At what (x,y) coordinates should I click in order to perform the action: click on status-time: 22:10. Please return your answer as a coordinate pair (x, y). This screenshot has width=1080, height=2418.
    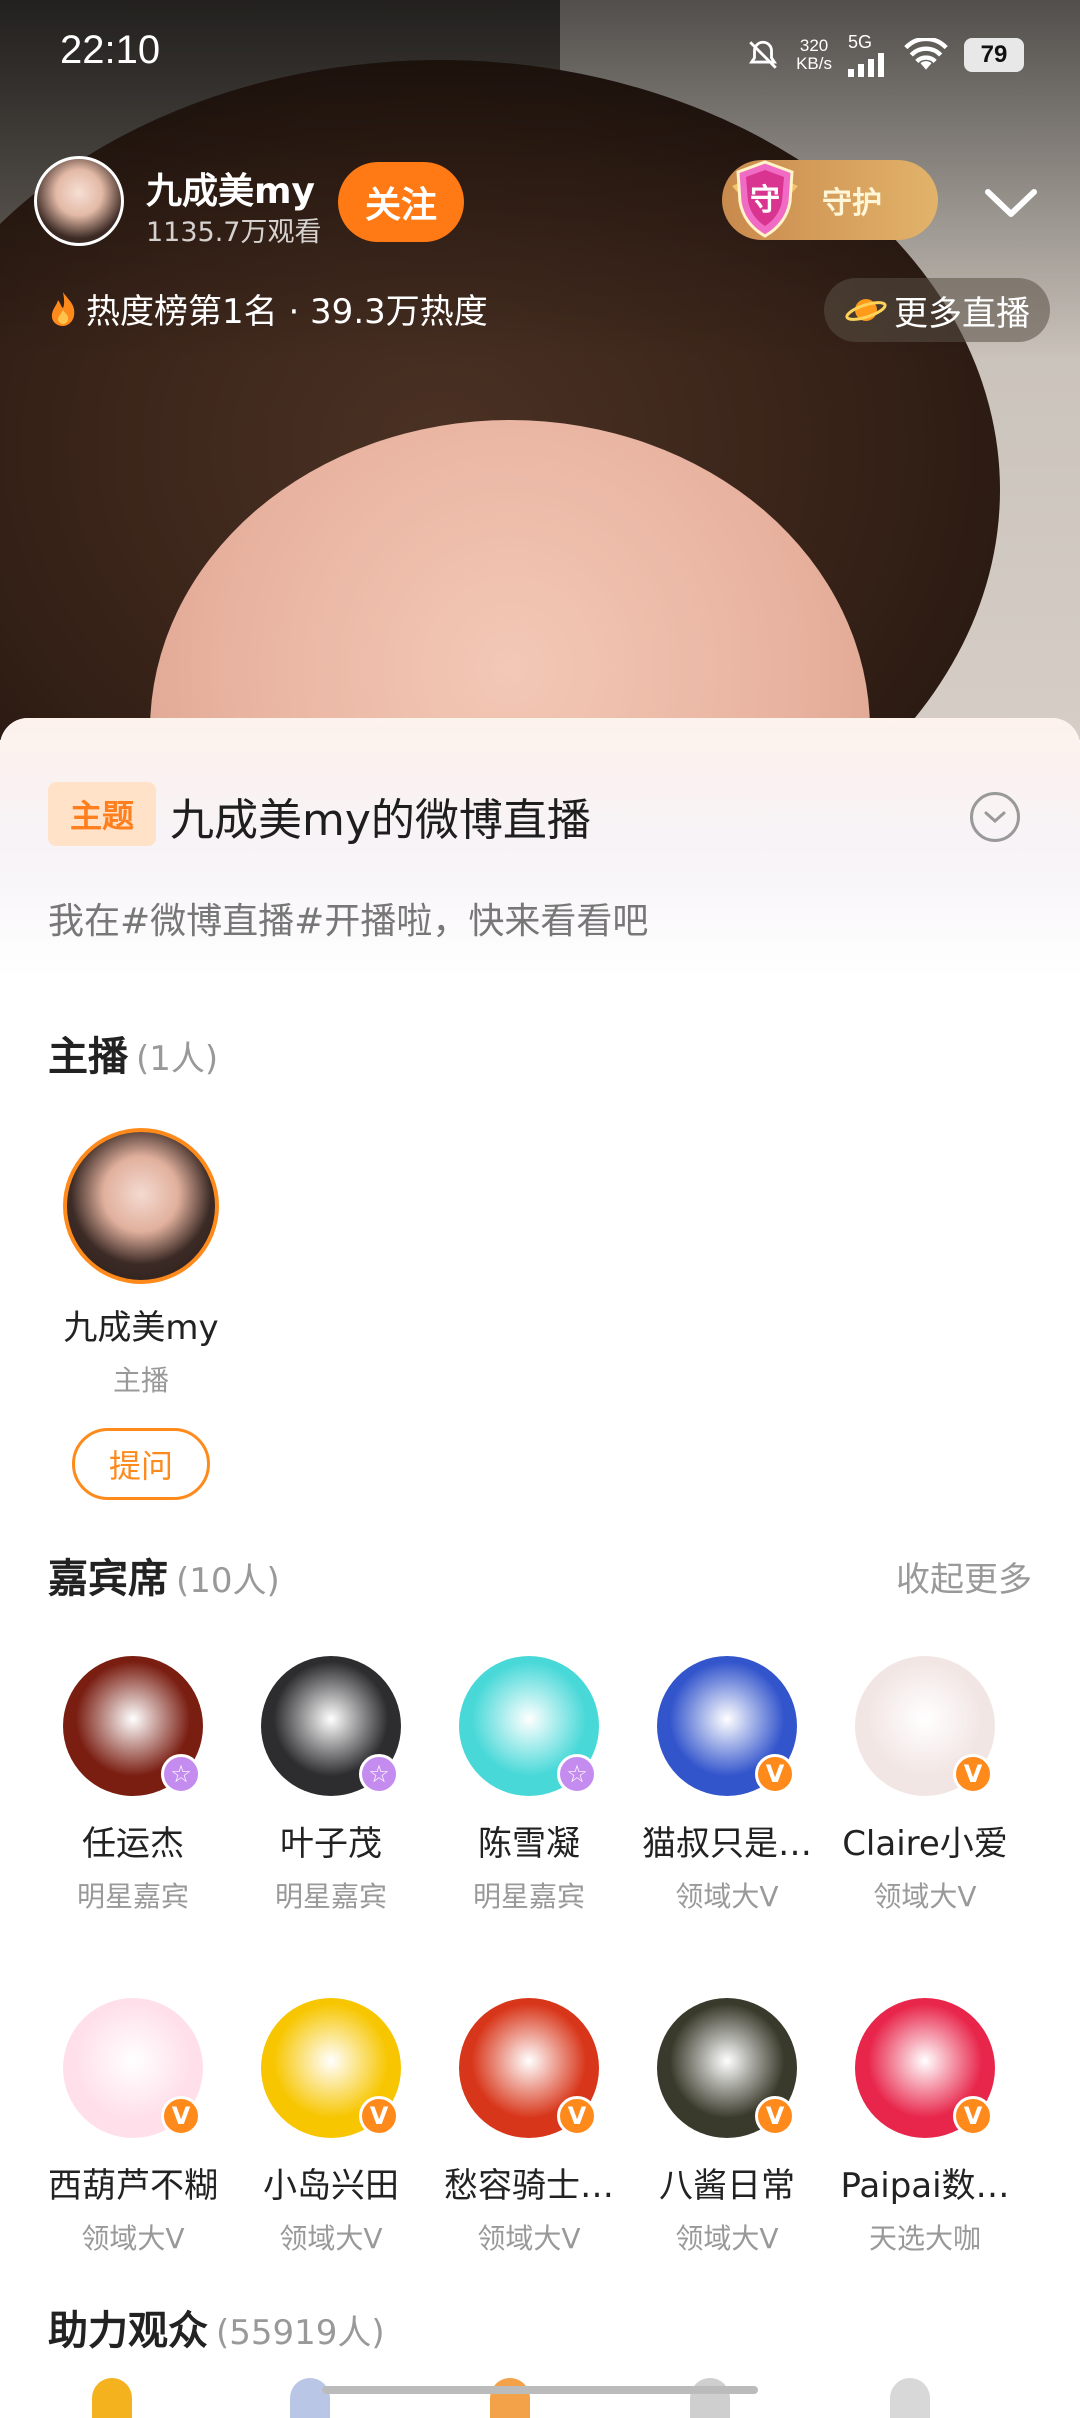
    Looking at the image, I should click on (110, 50).